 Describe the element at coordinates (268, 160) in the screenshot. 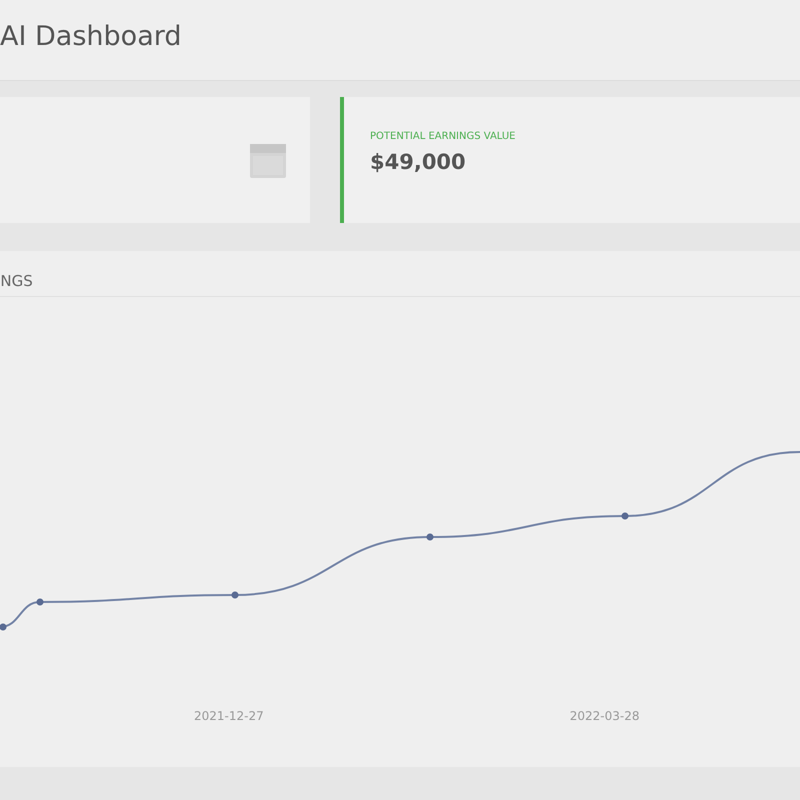

I see `calendar-icon` at that location.